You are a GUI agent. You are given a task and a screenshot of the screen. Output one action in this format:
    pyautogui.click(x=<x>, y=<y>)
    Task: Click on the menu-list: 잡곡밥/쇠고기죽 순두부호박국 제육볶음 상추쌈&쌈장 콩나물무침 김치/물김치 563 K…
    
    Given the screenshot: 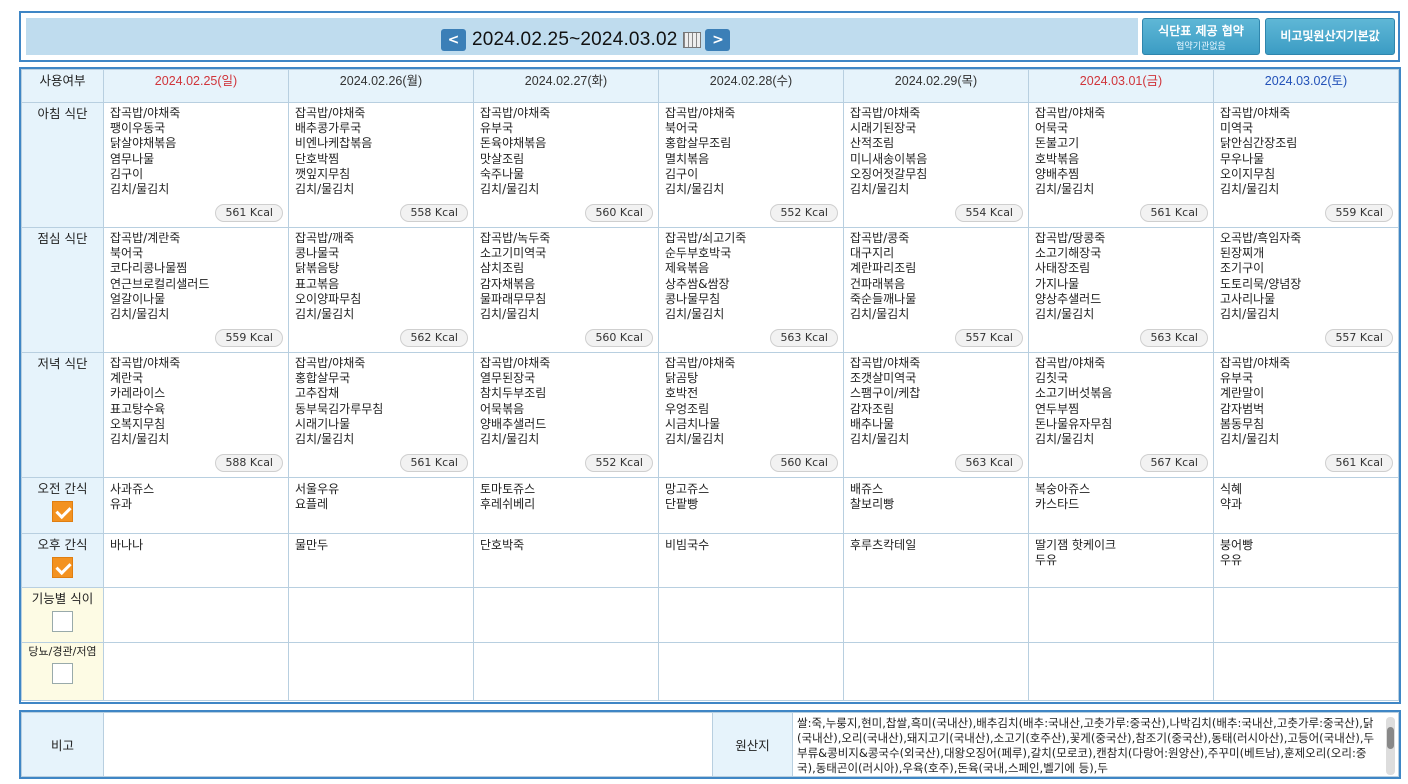 What is the action you would take?
    pyautogui.click(x=751, y=290)
    